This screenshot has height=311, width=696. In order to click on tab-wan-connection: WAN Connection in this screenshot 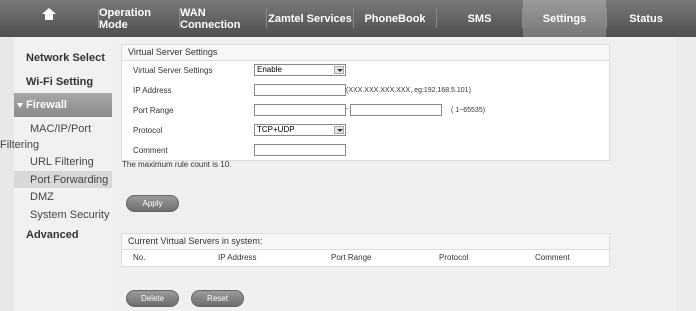, I will do `click(223, 18)`.